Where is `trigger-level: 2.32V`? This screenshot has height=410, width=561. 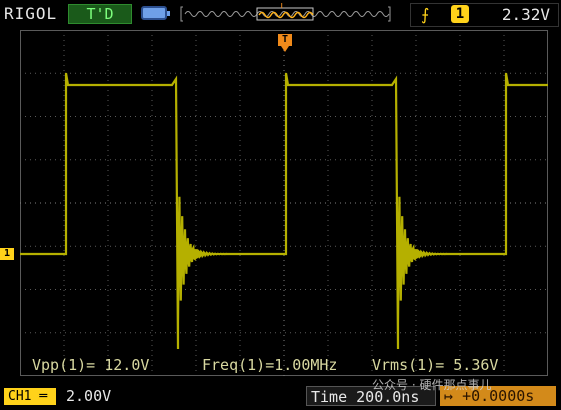
trigger-level: 2.32V is located at coordinates (525, 14).